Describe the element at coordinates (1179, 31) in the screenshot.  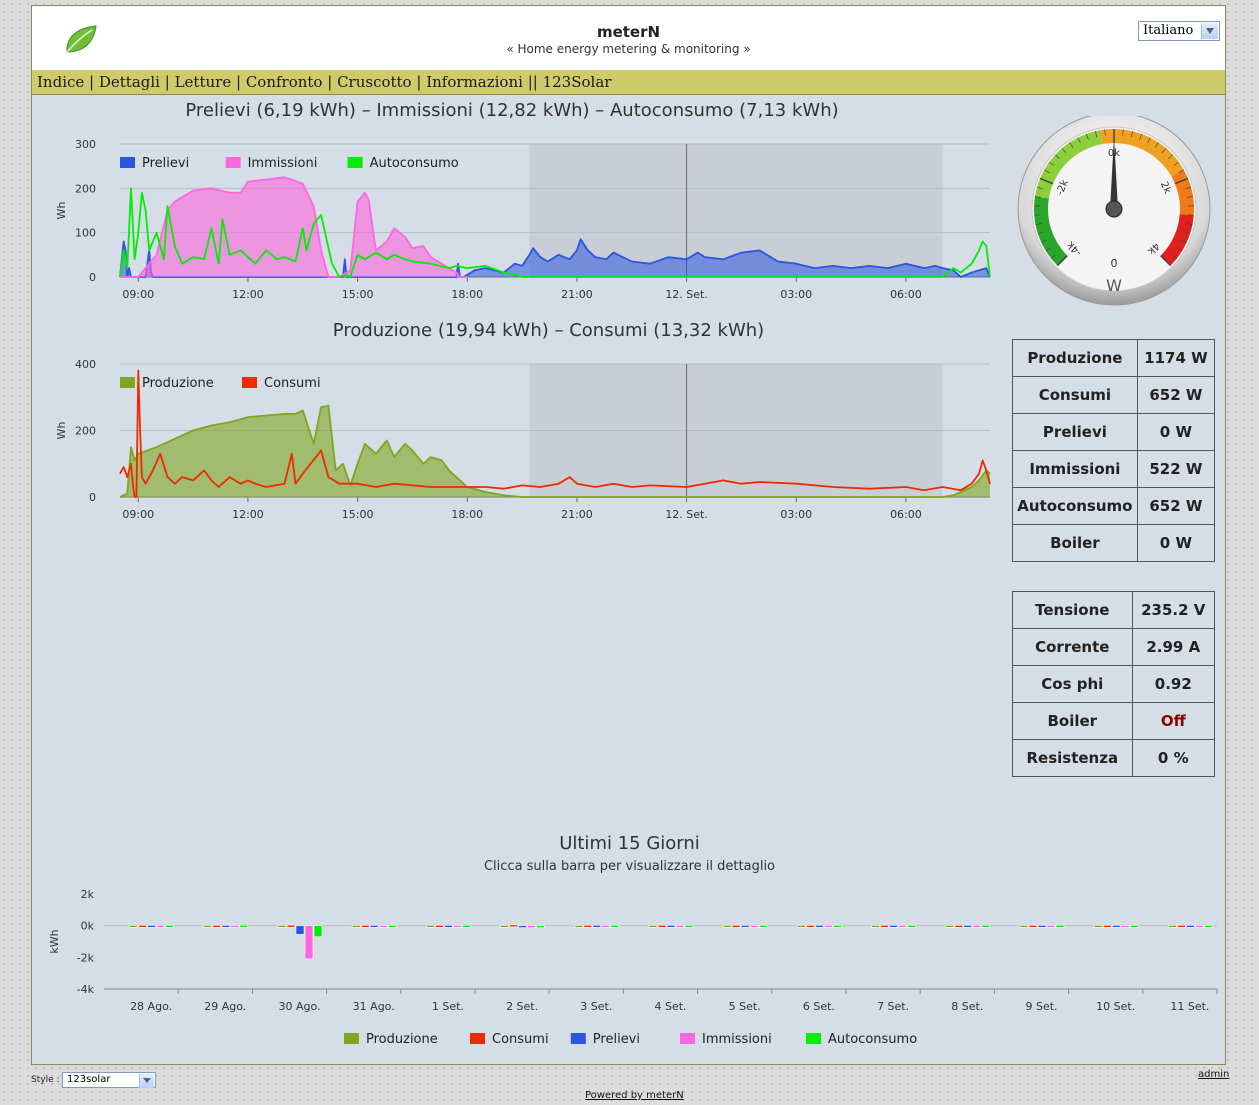
I see `language-select: Italiano` at that location.